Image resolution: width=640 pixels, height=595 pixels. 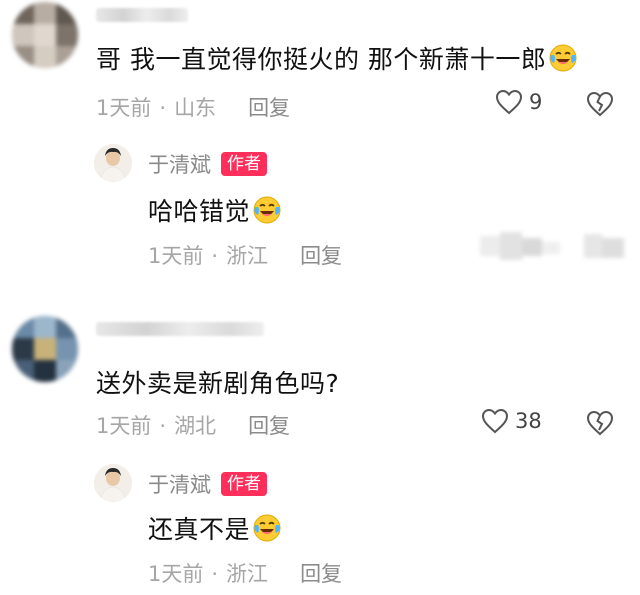 What do you see at coordinates (195, 108) in the screenshot?
I see `comment-location: 山东` at bounding box center [195, 108].